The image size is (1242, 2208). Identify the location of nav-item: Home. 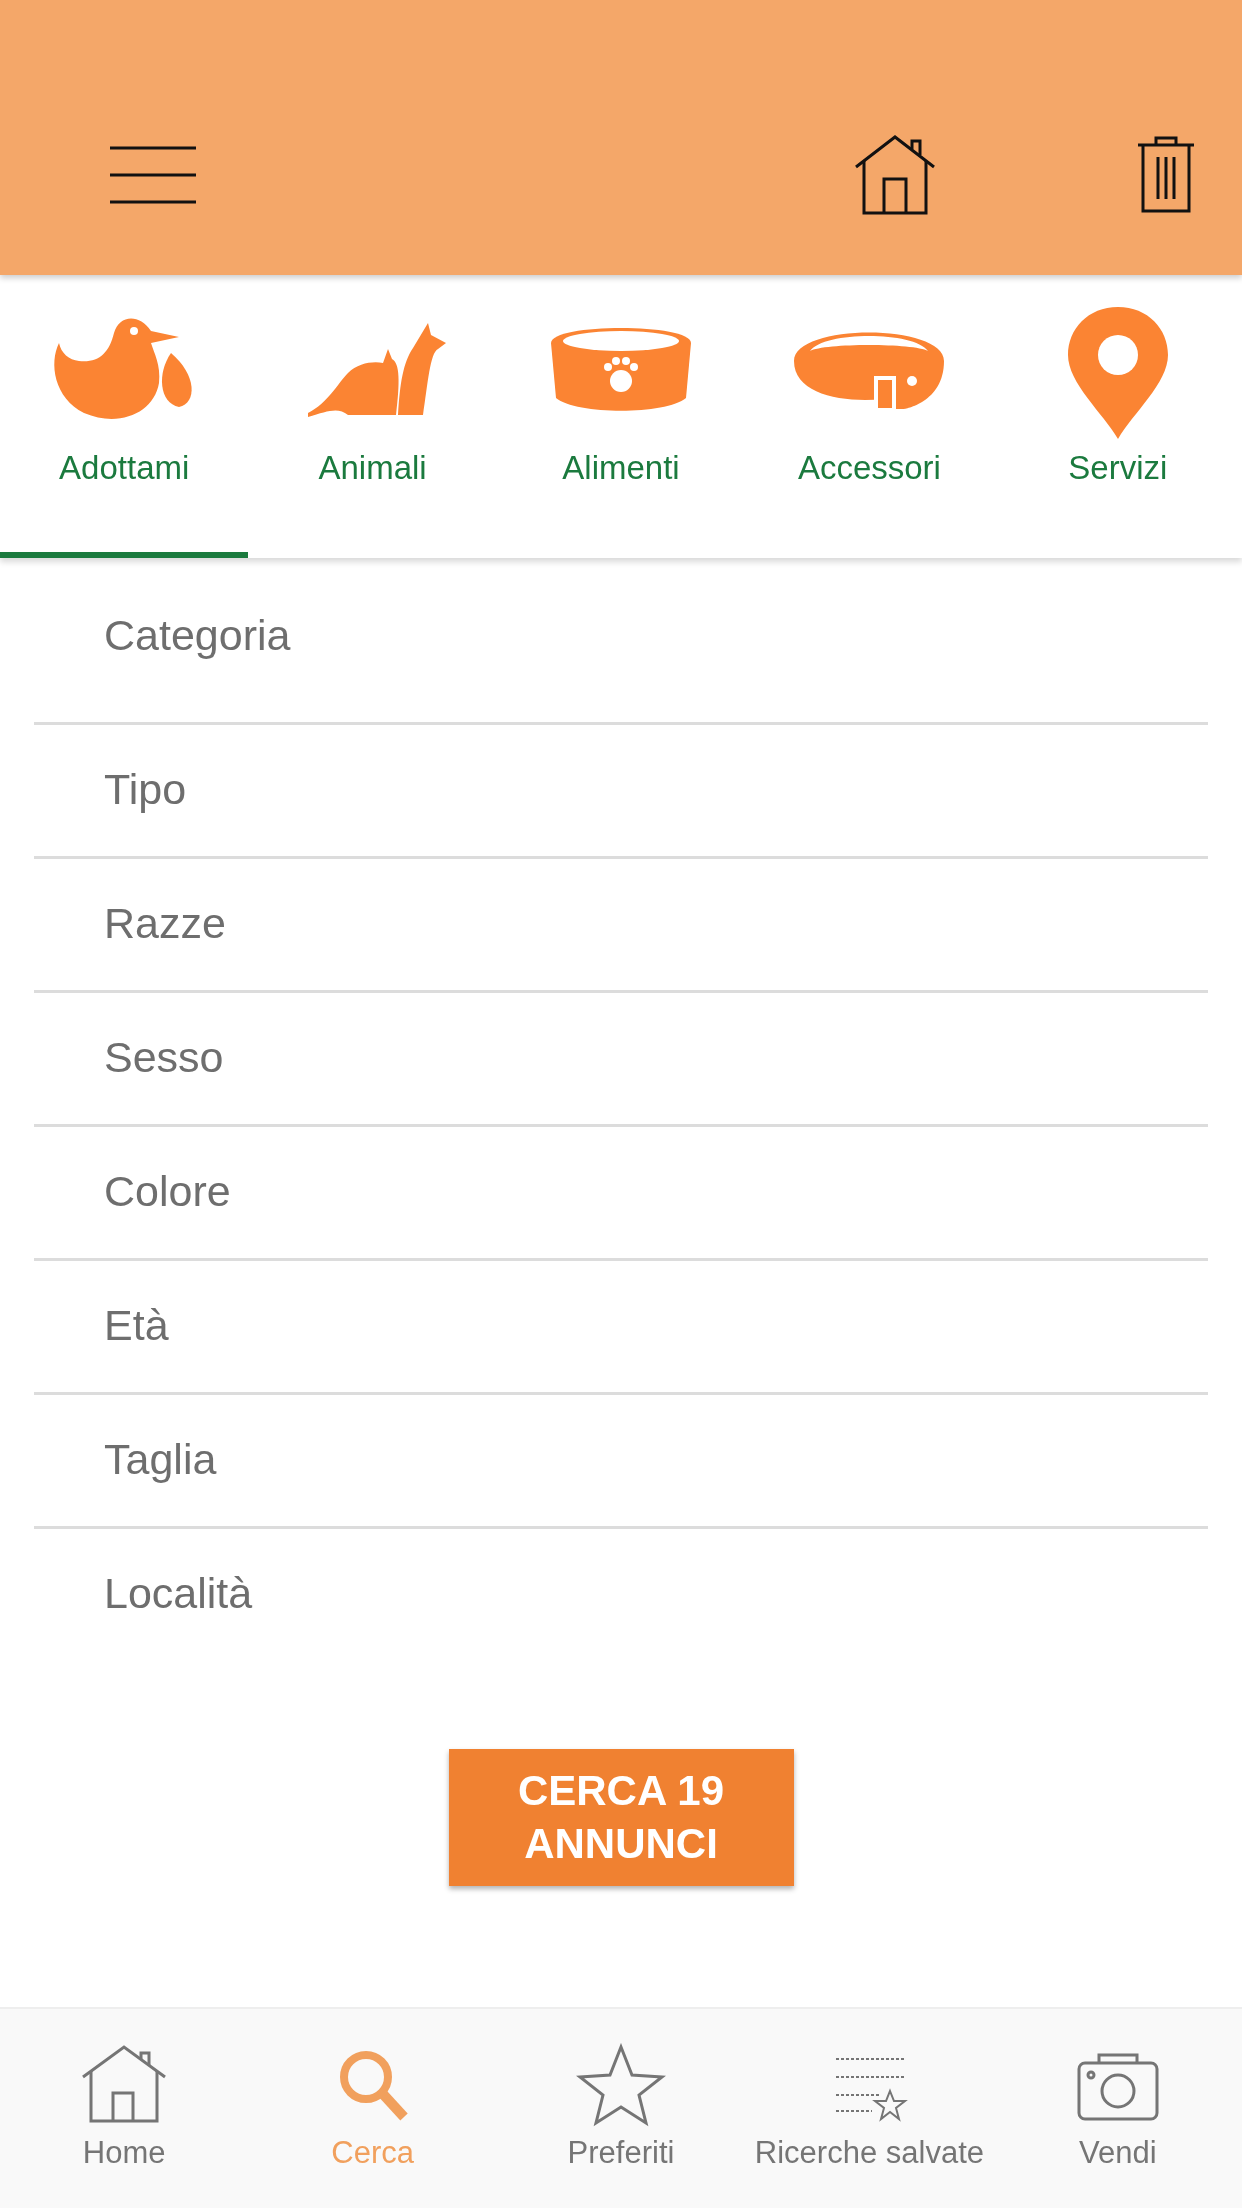
(124, 2108).